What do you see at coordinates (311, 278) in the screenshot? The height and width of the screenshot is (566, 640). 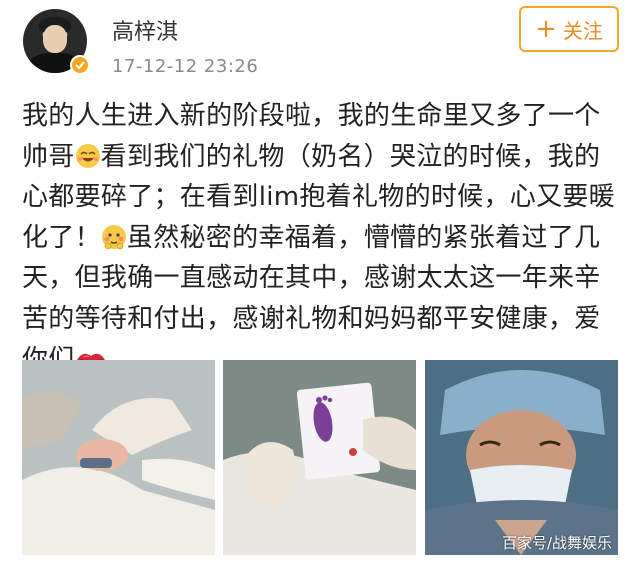 I see `post-text-line: 天，但我确一直感动在其中，感谢太太这一年来辛` at bounding box center [311, 278].